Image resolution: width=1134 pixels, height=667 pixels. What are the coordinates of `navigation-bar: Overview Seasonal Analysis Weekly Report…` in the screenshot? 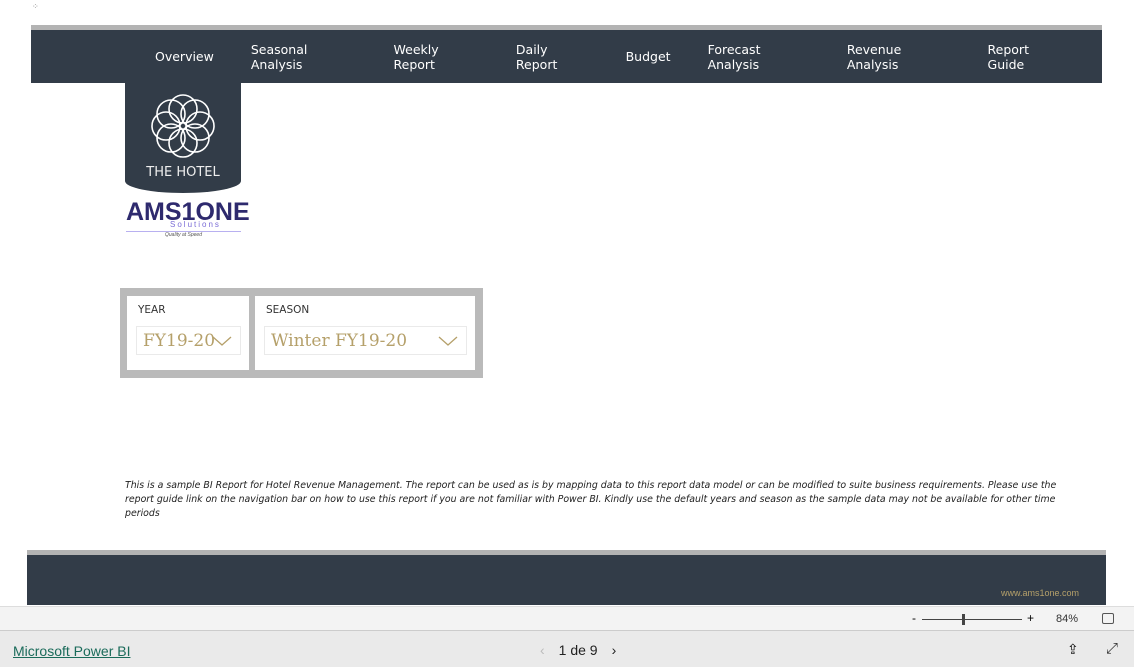 It's located at (566, 56).